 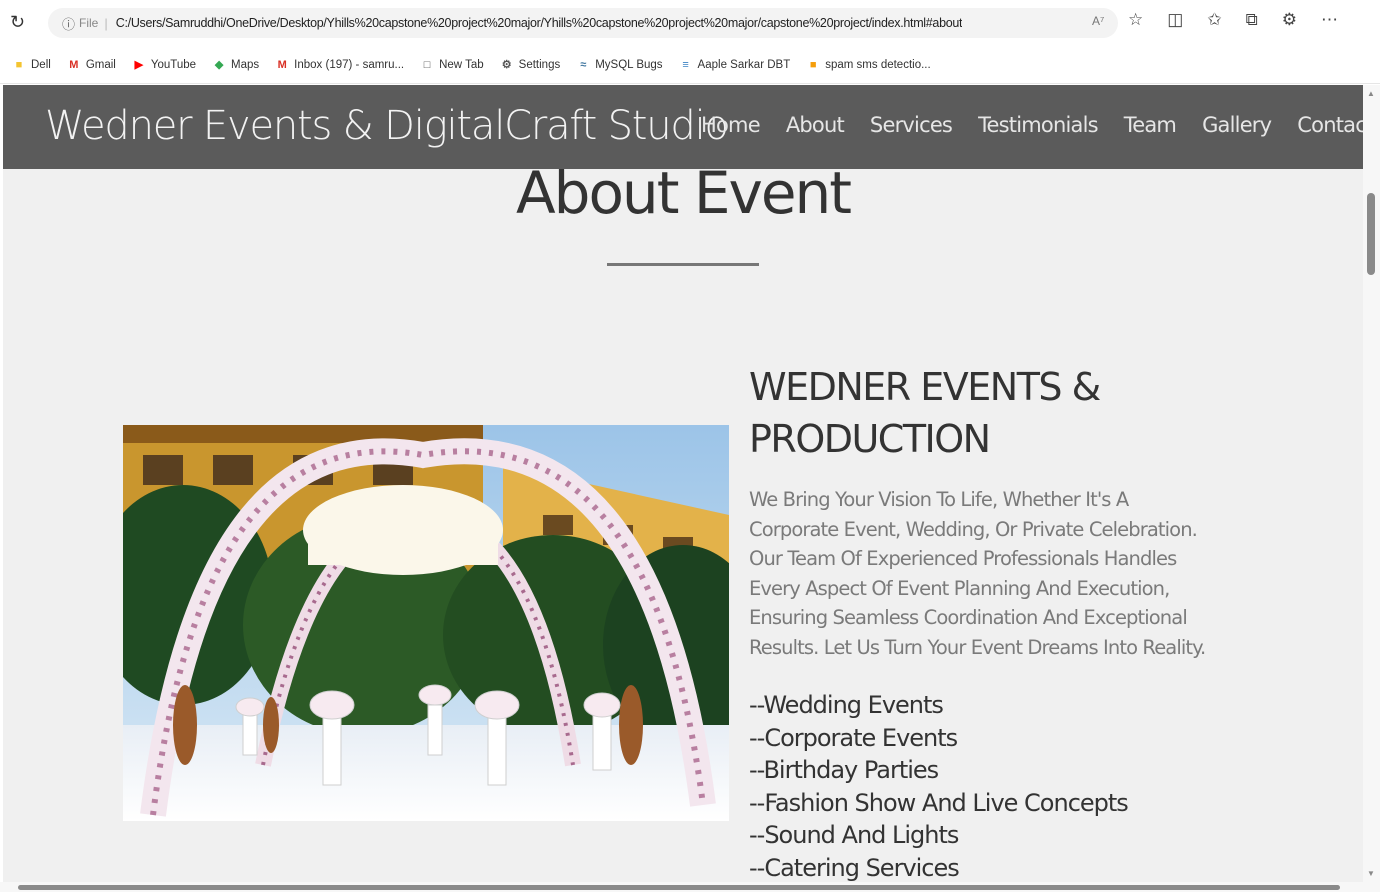 What do you see at coordinates (629, 64) in the screenshot?
I see `bookmark-label: MySQL Bugs` at bounding box center [629, 64].